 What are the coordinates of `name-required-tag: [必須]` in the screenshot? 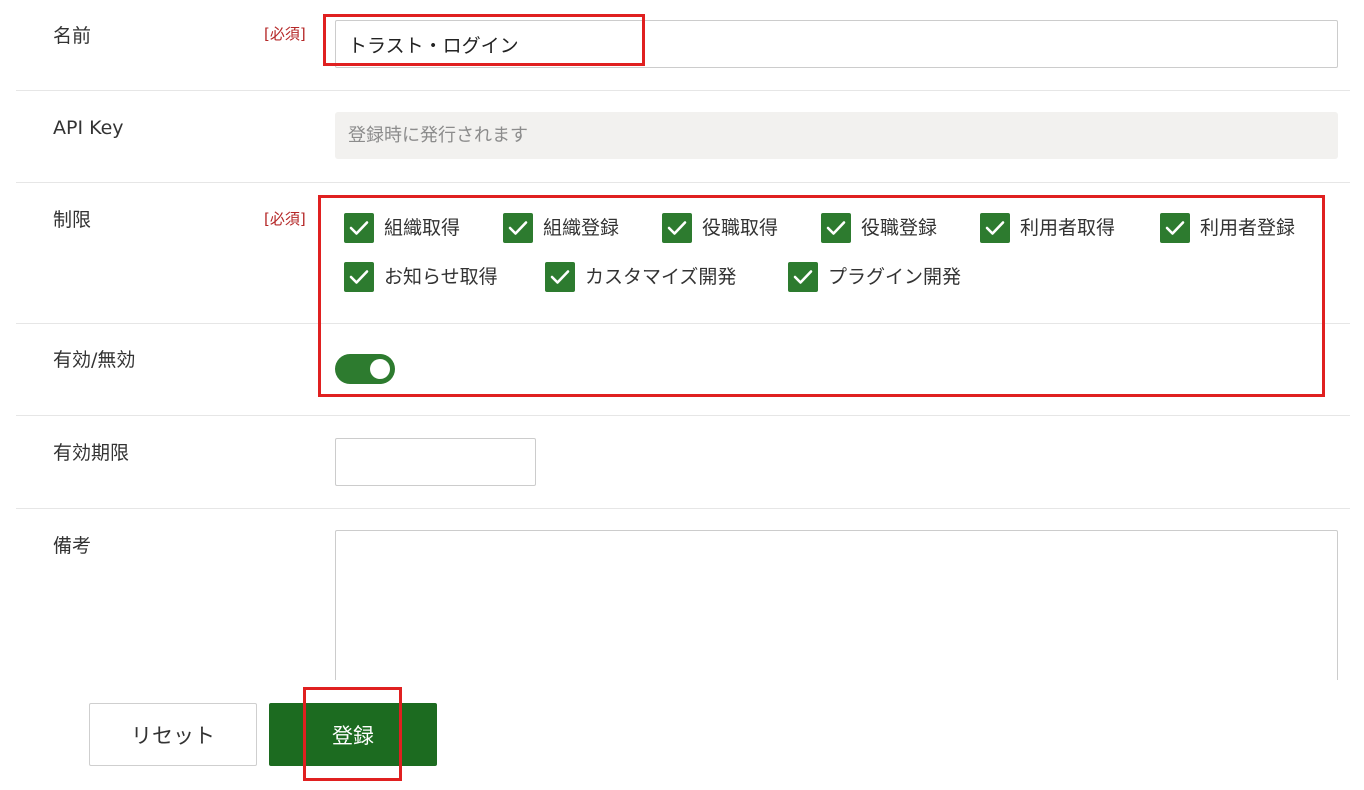 It's located at (285, 34).